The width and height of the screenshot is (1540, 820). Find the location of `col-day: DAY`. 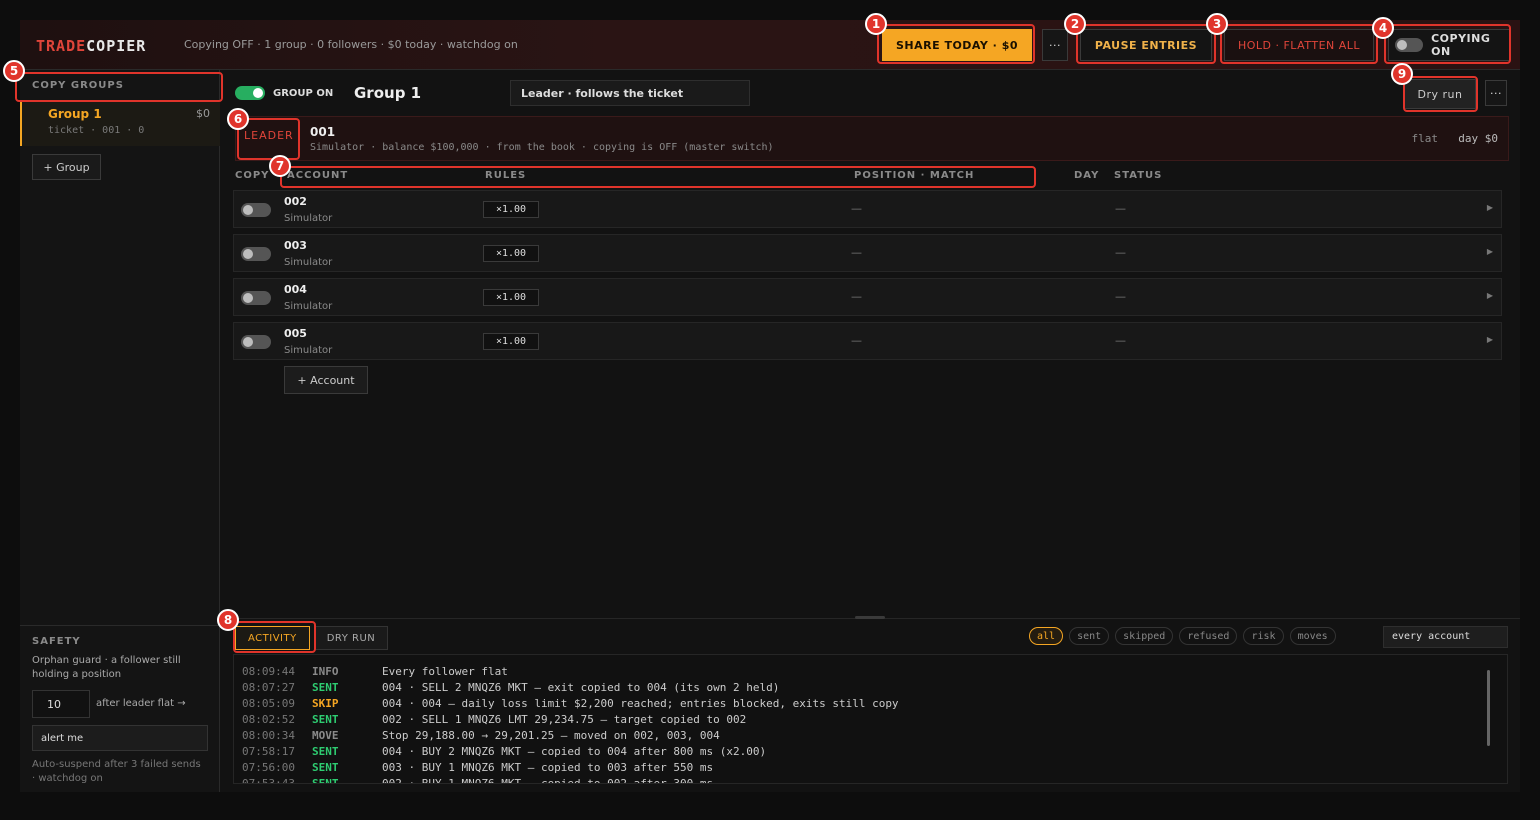

col-day: DAY is located at coordinates (1087, 175).